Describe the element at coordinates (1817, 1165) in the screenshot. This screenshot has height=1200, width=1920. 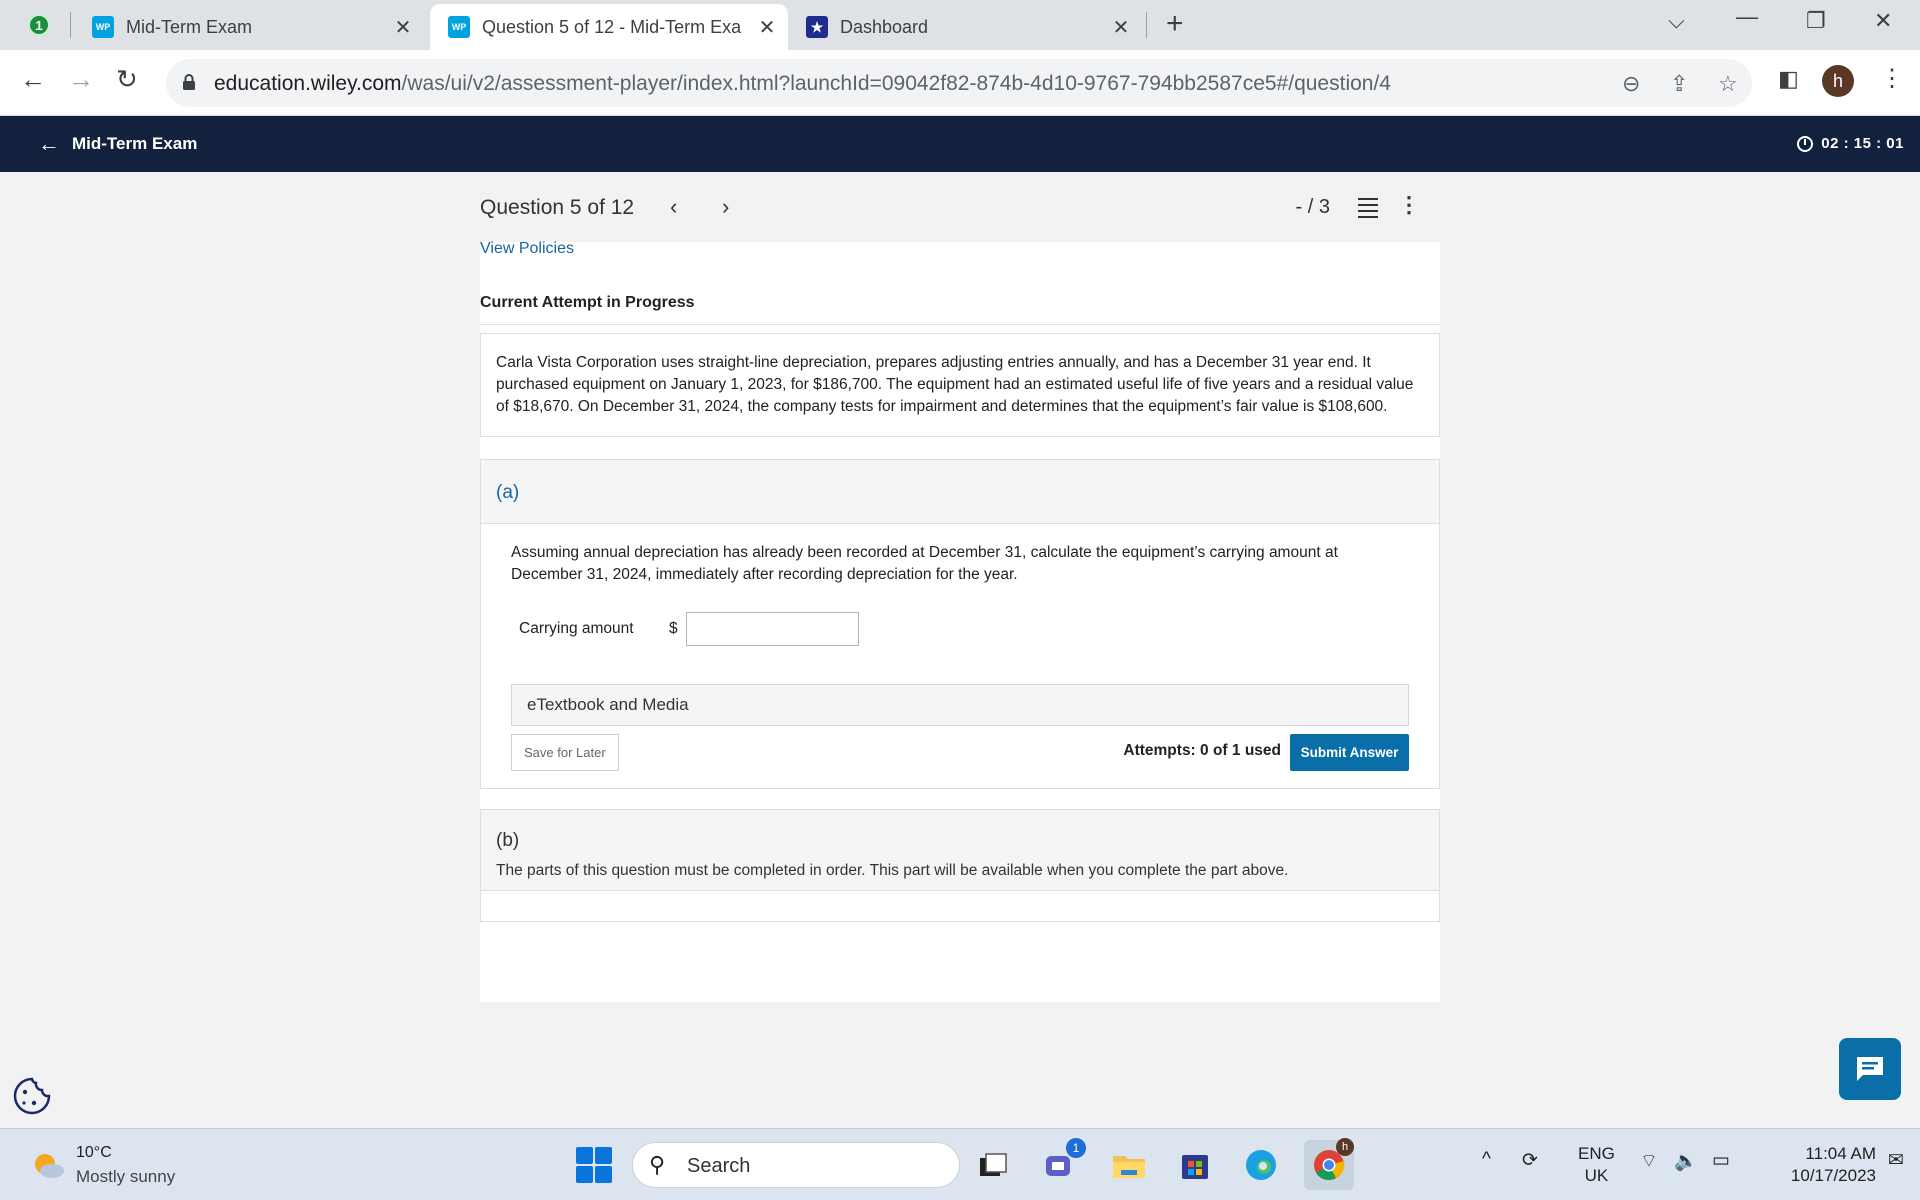
I see `system-clock: 11:04 AM 10/17/2023` at that location.